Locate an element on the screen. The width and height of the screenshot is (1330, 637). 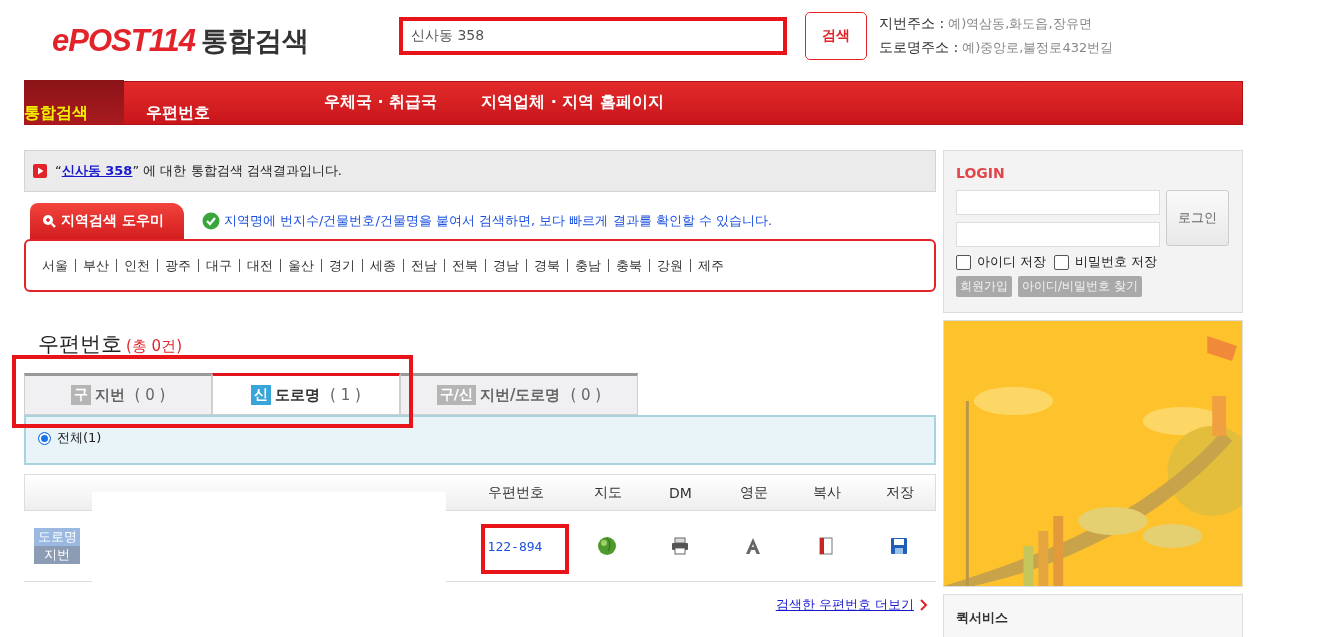
tab-badge: 신 is located at coordinates (261, 395).